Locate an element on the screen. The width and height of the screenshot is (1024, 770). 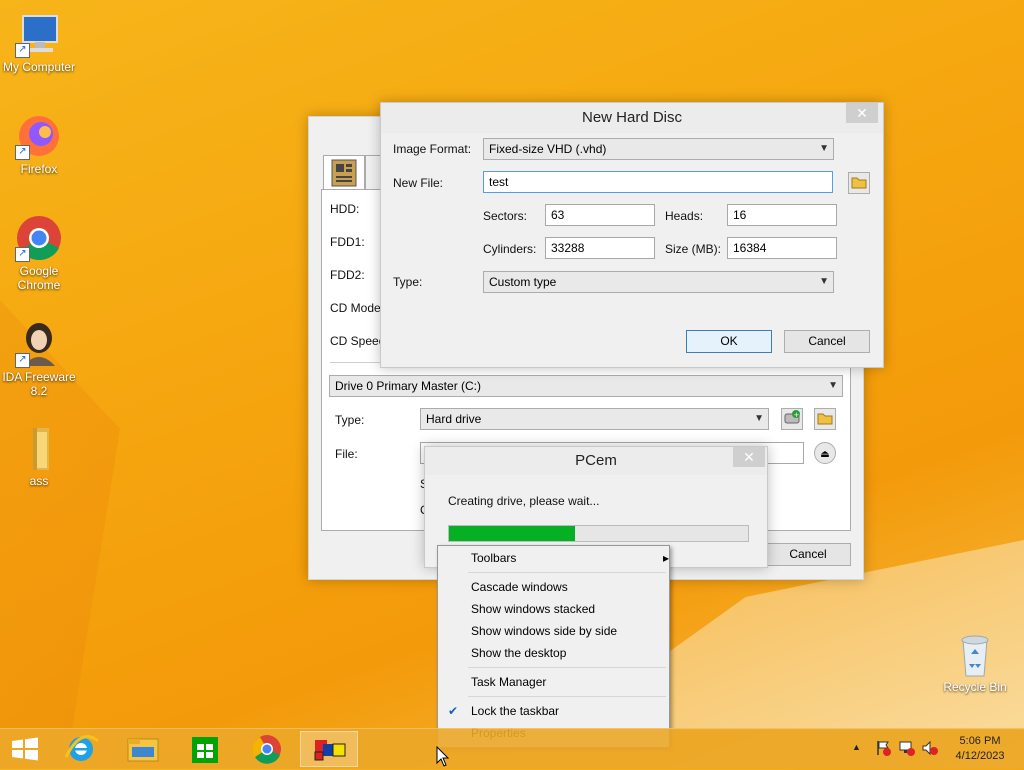
disk-type-select: Custom type ▼ is located at coordinates (658, 282).